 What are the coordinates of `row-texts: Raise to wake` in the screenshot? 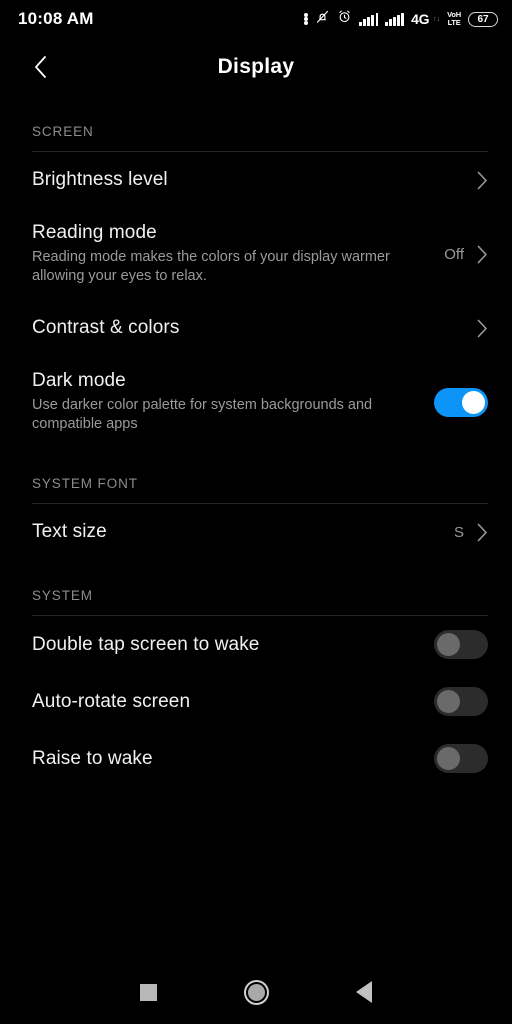 It's located at (233, 759).